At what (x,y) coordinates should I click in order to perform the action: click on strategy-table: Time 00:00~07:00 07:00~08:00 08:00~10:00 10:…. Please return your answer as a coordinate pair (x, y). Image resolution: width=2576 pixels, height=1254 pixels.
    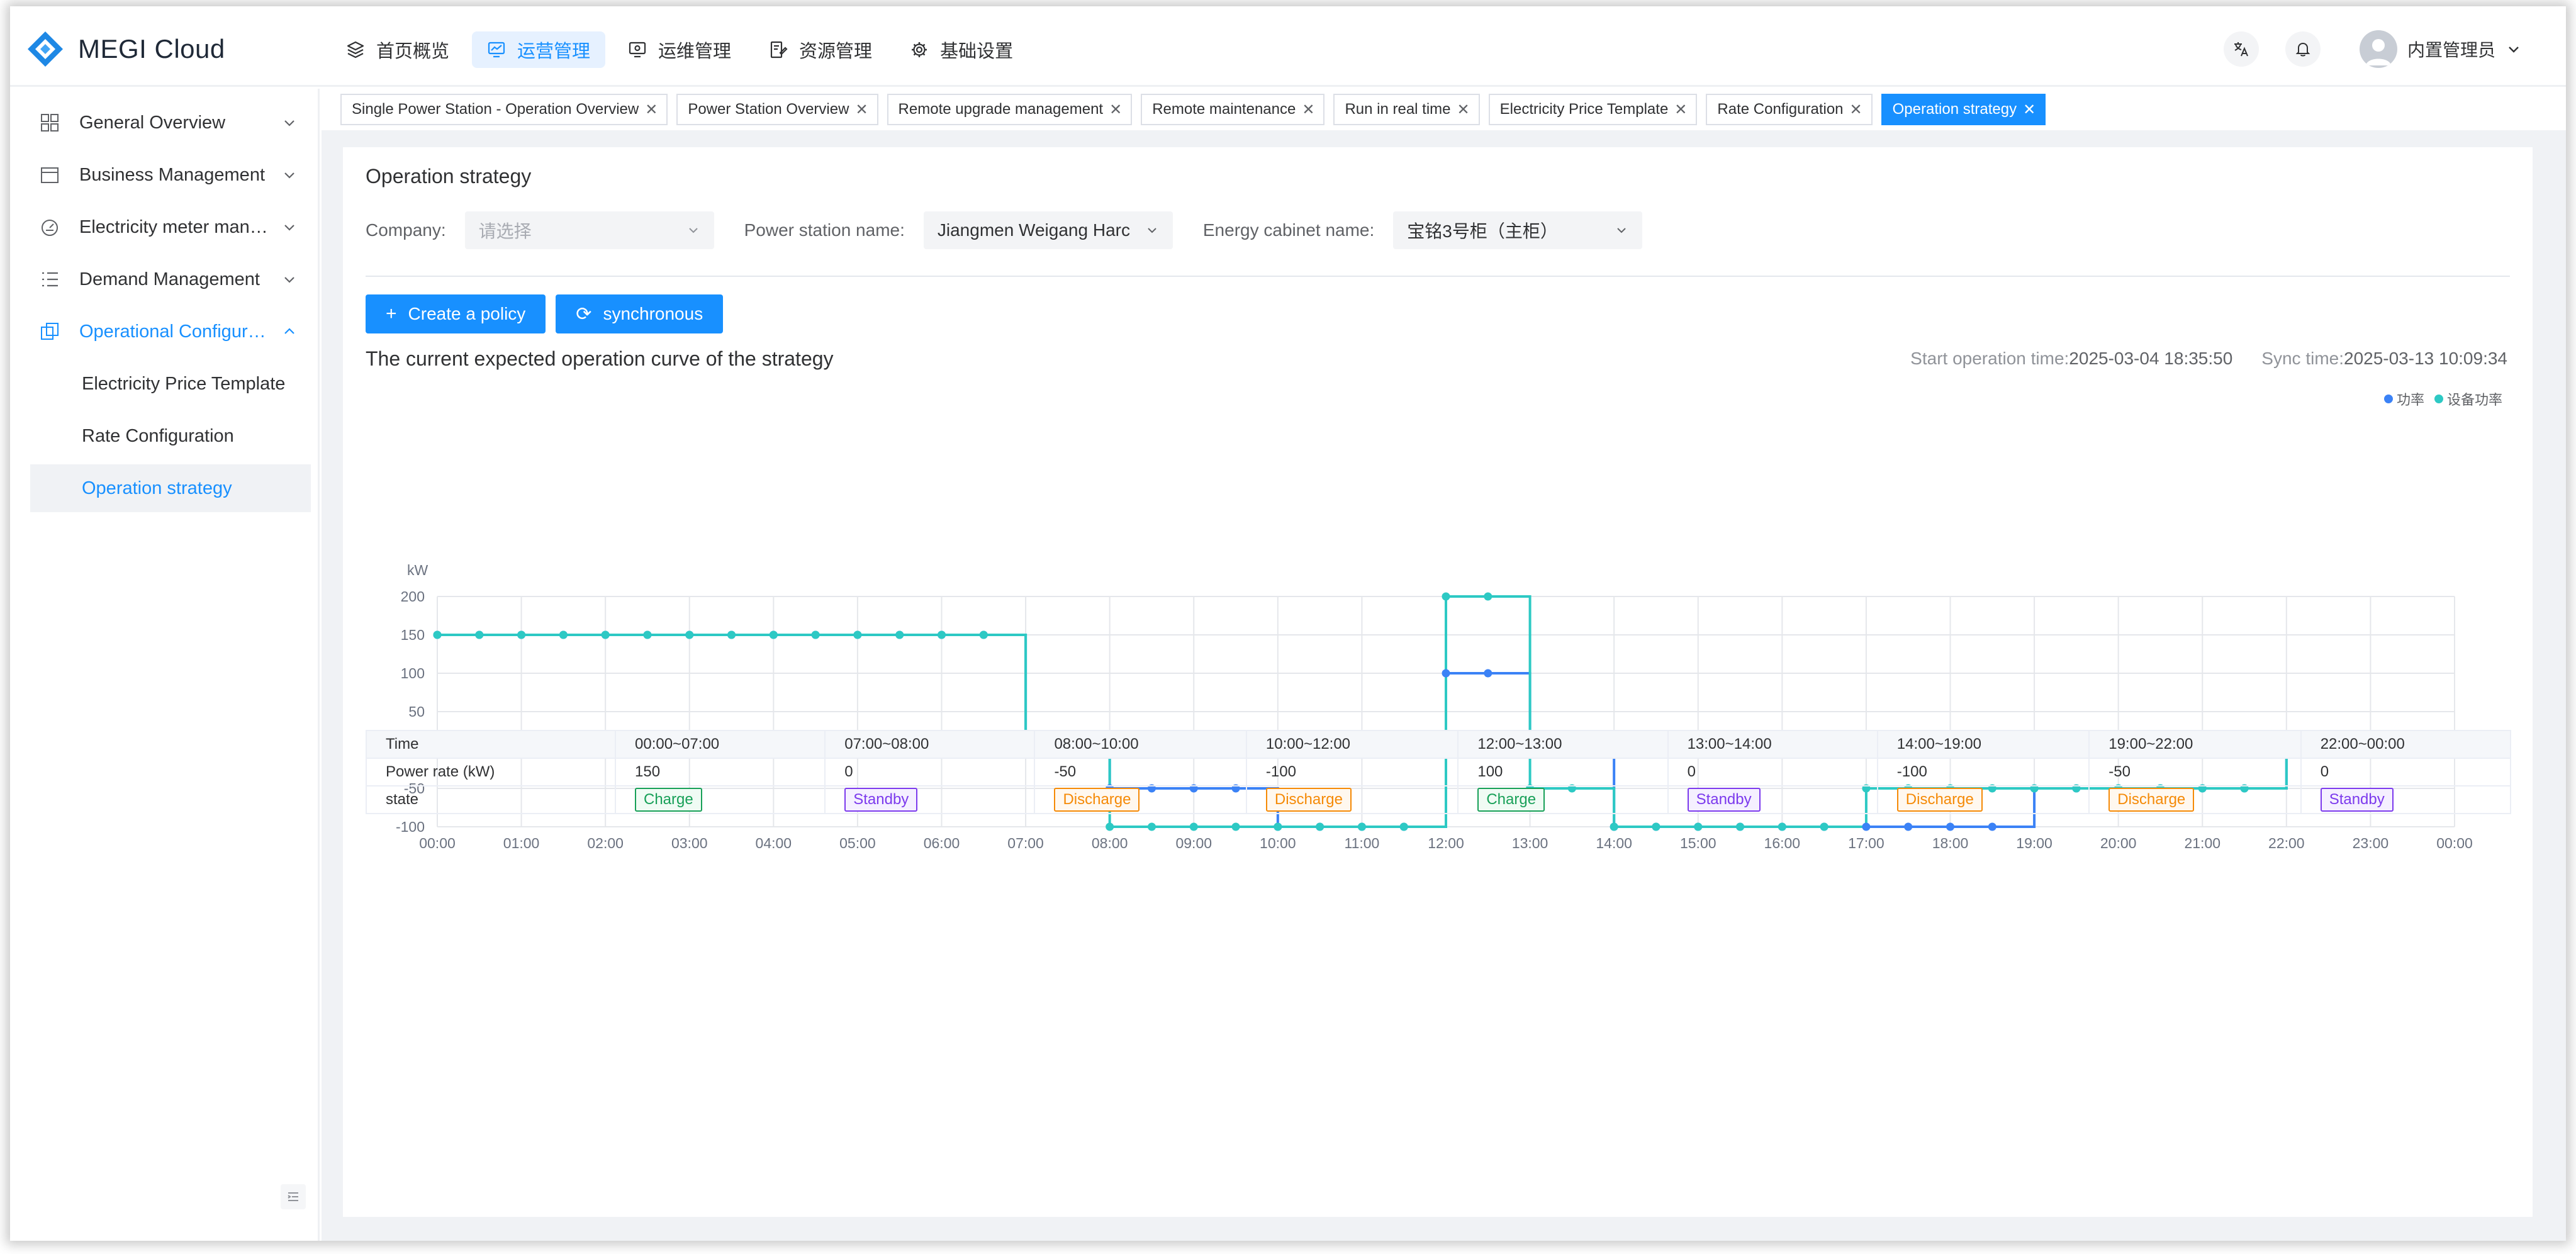
    Looking at the image, I should click on (1439, 772).